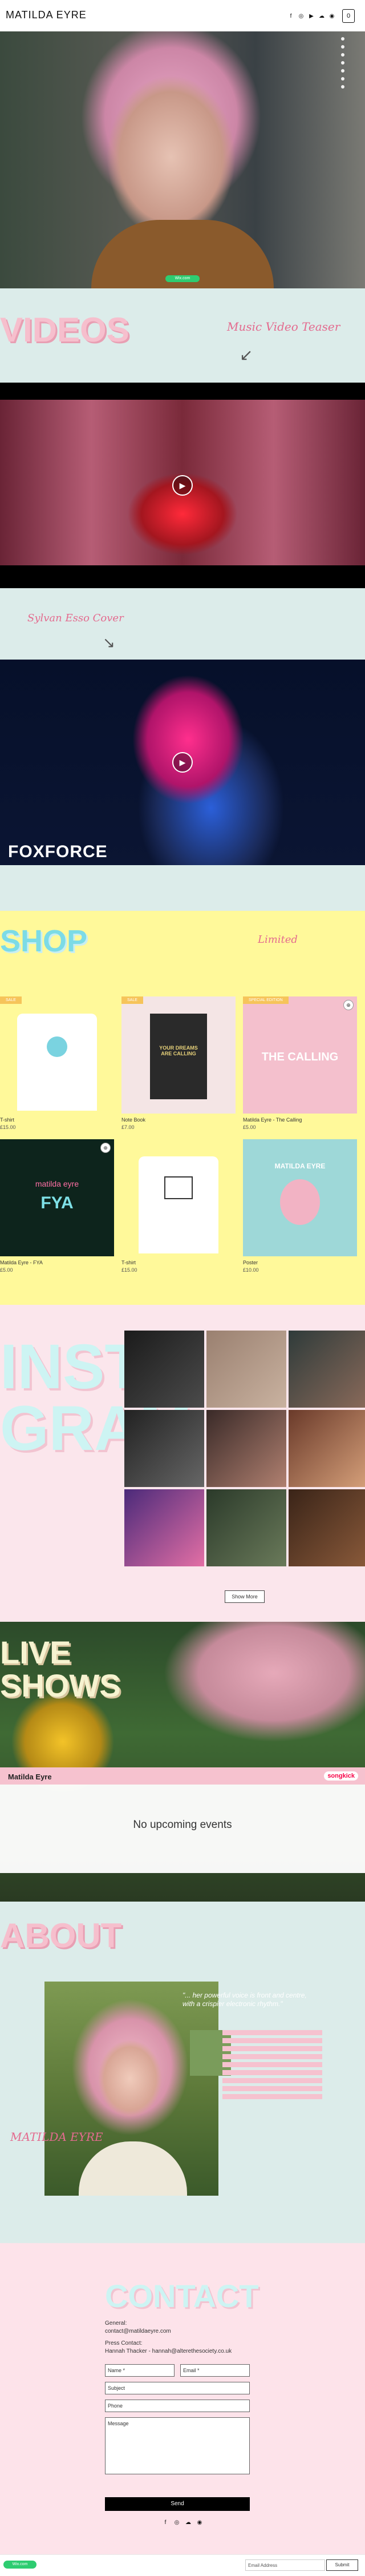 This screenshot has height=2576, width=365. Describe the element at coordinates (128, 1127) in the screenshot. I see `product-price: £7.00` at that location.